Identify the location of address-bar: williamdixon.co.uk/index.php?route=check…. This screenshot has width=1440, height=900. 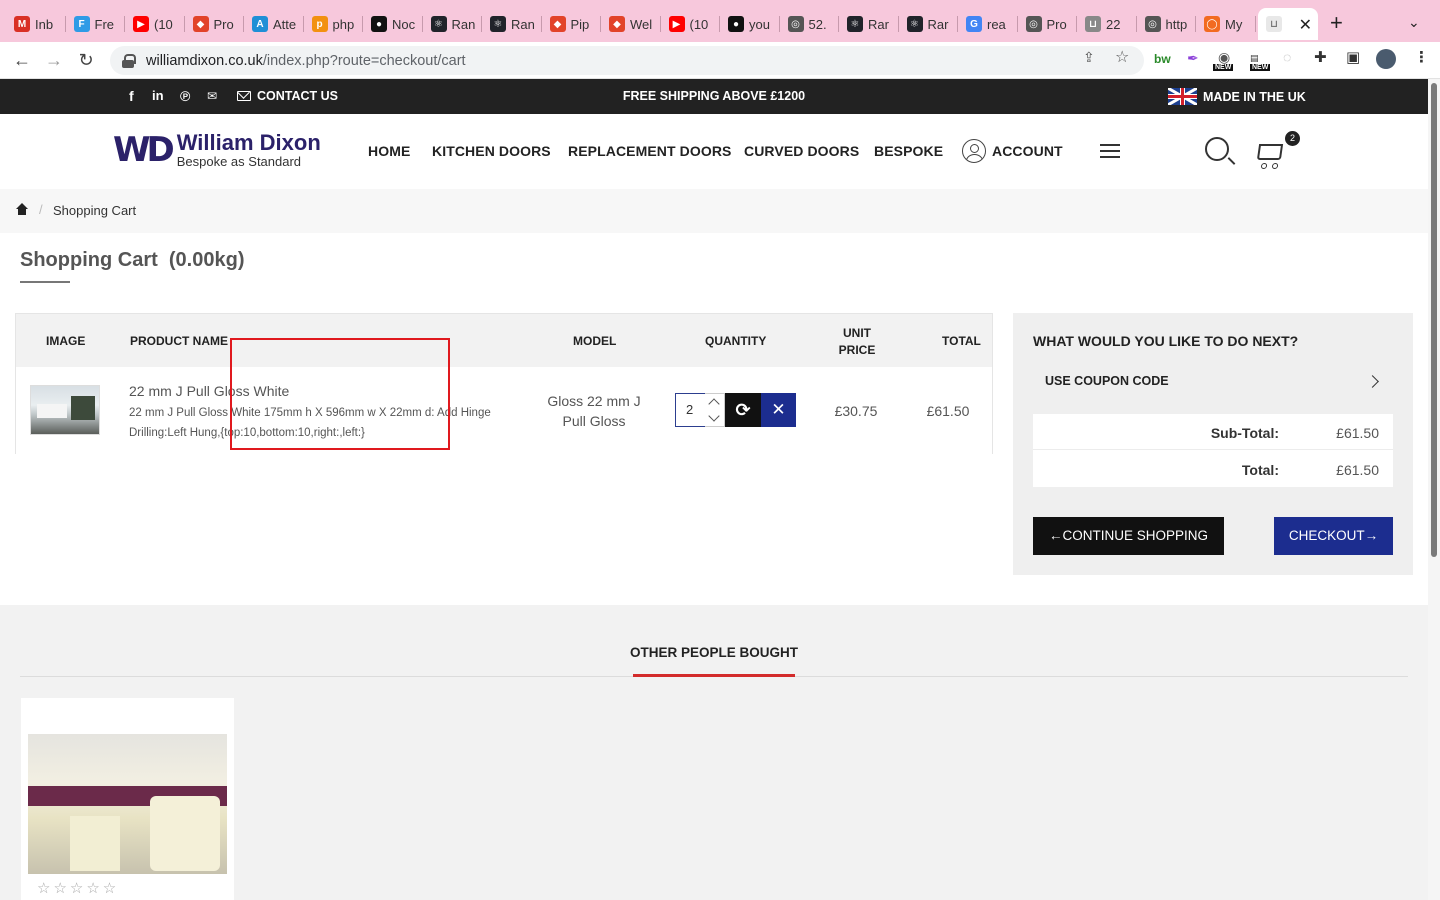
(627, 60).